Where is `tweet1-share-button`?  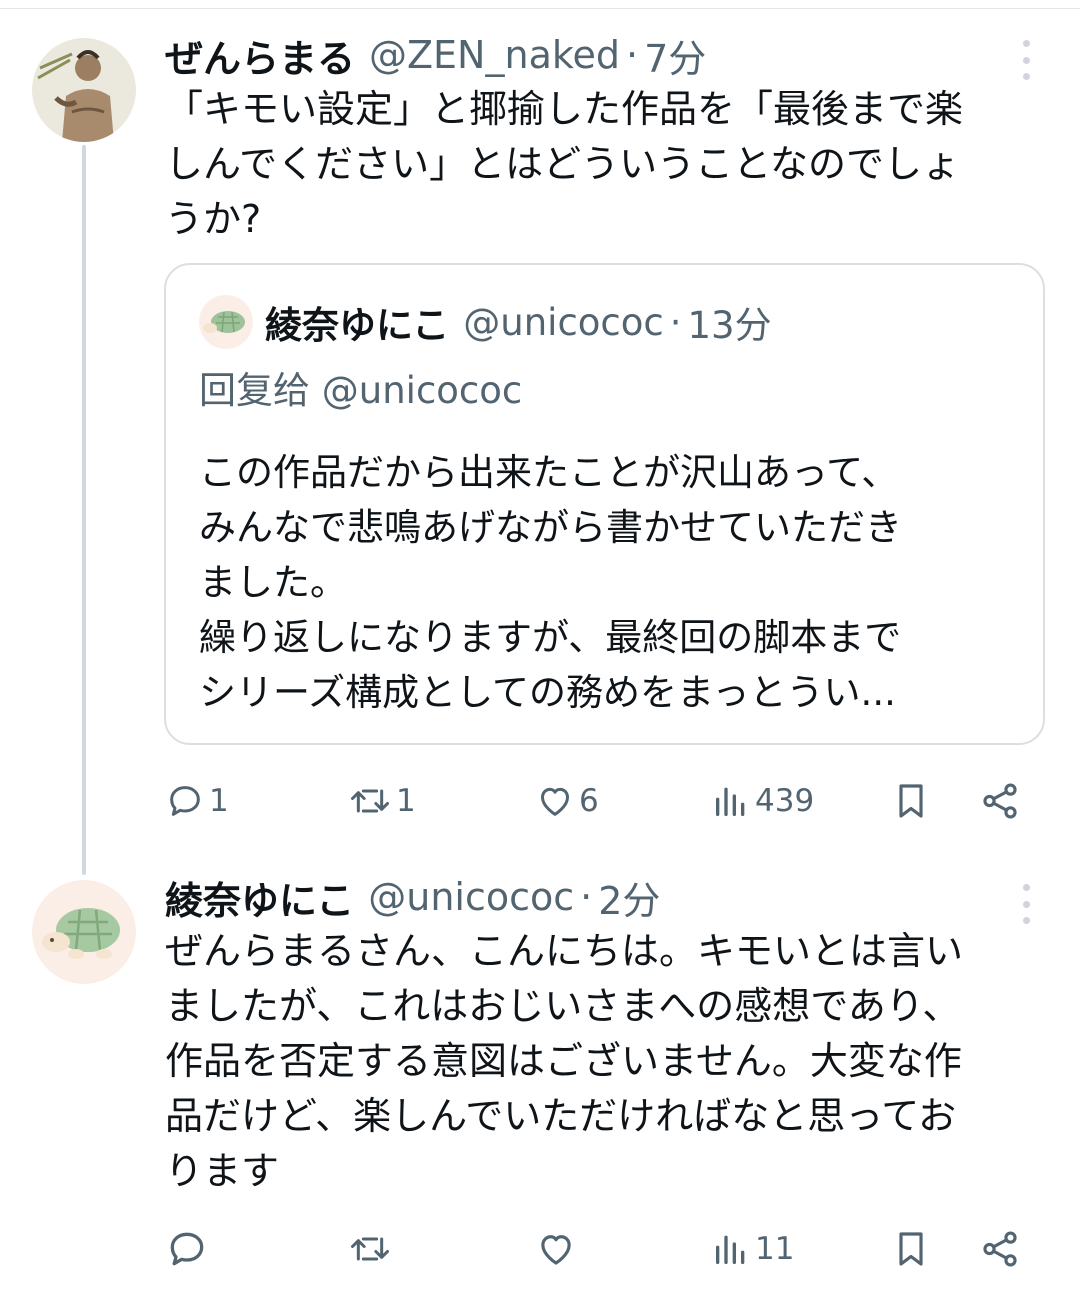 tweet1-share-button is located at coordinates (1000, 801).